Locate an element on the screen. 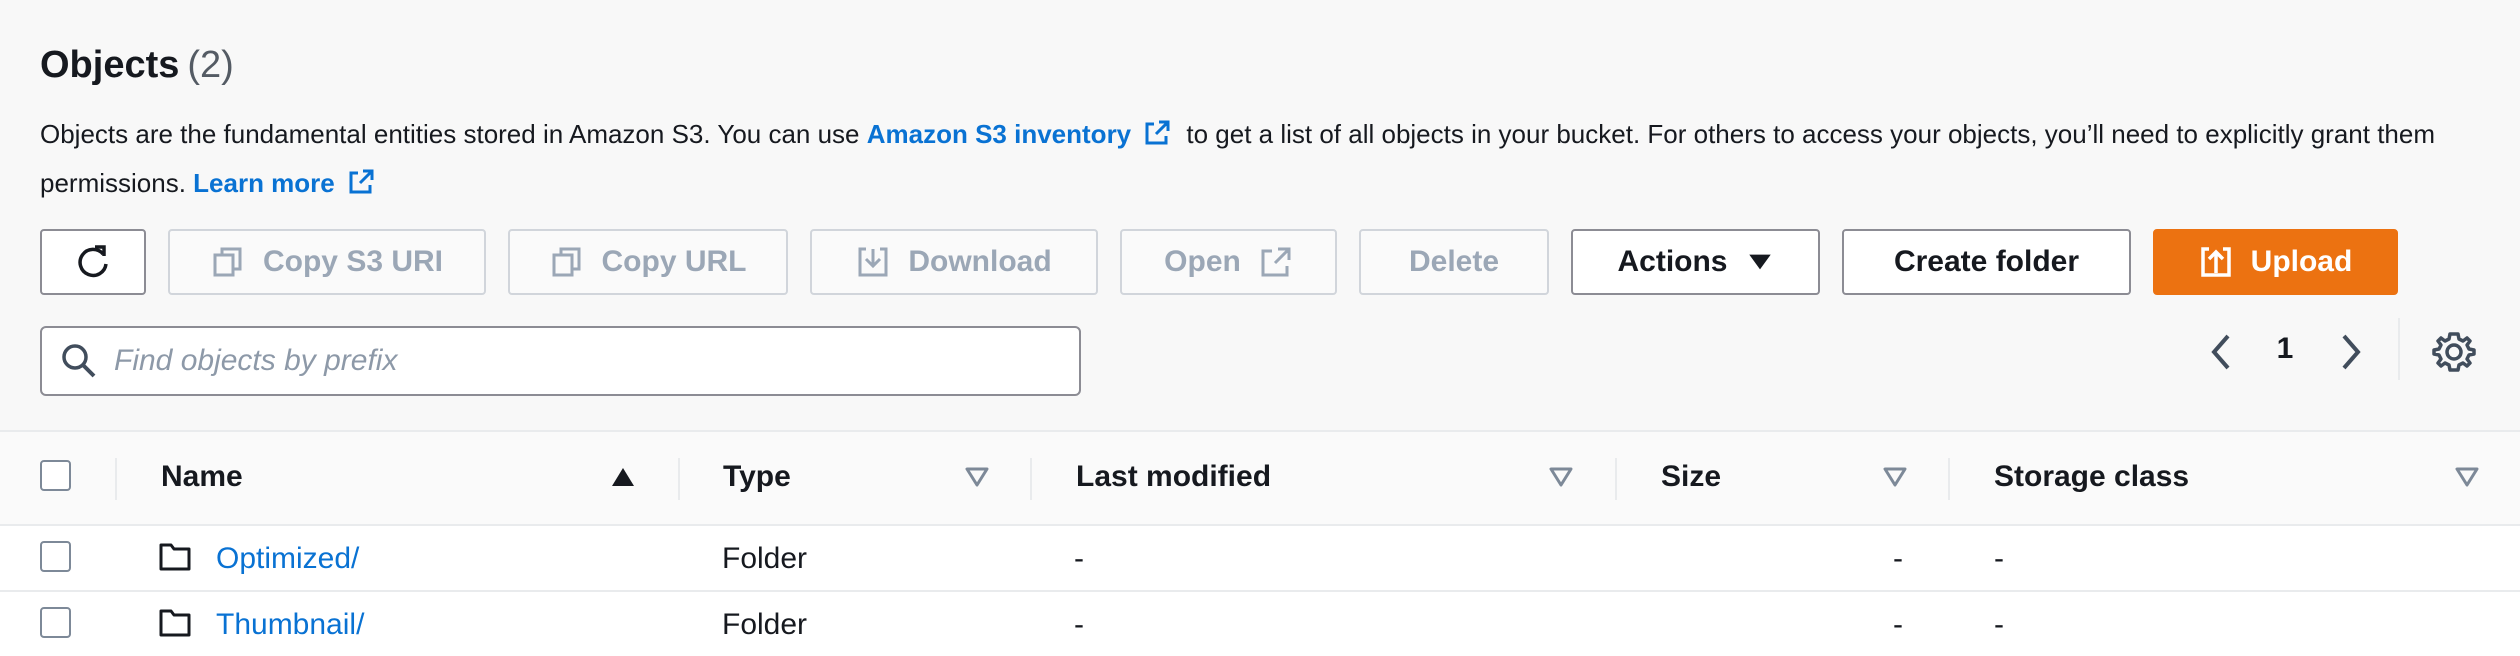 The width and height of the screenshot is (2520, 656). create-folder-button: Create folder is located at coordinates (1986, 262).